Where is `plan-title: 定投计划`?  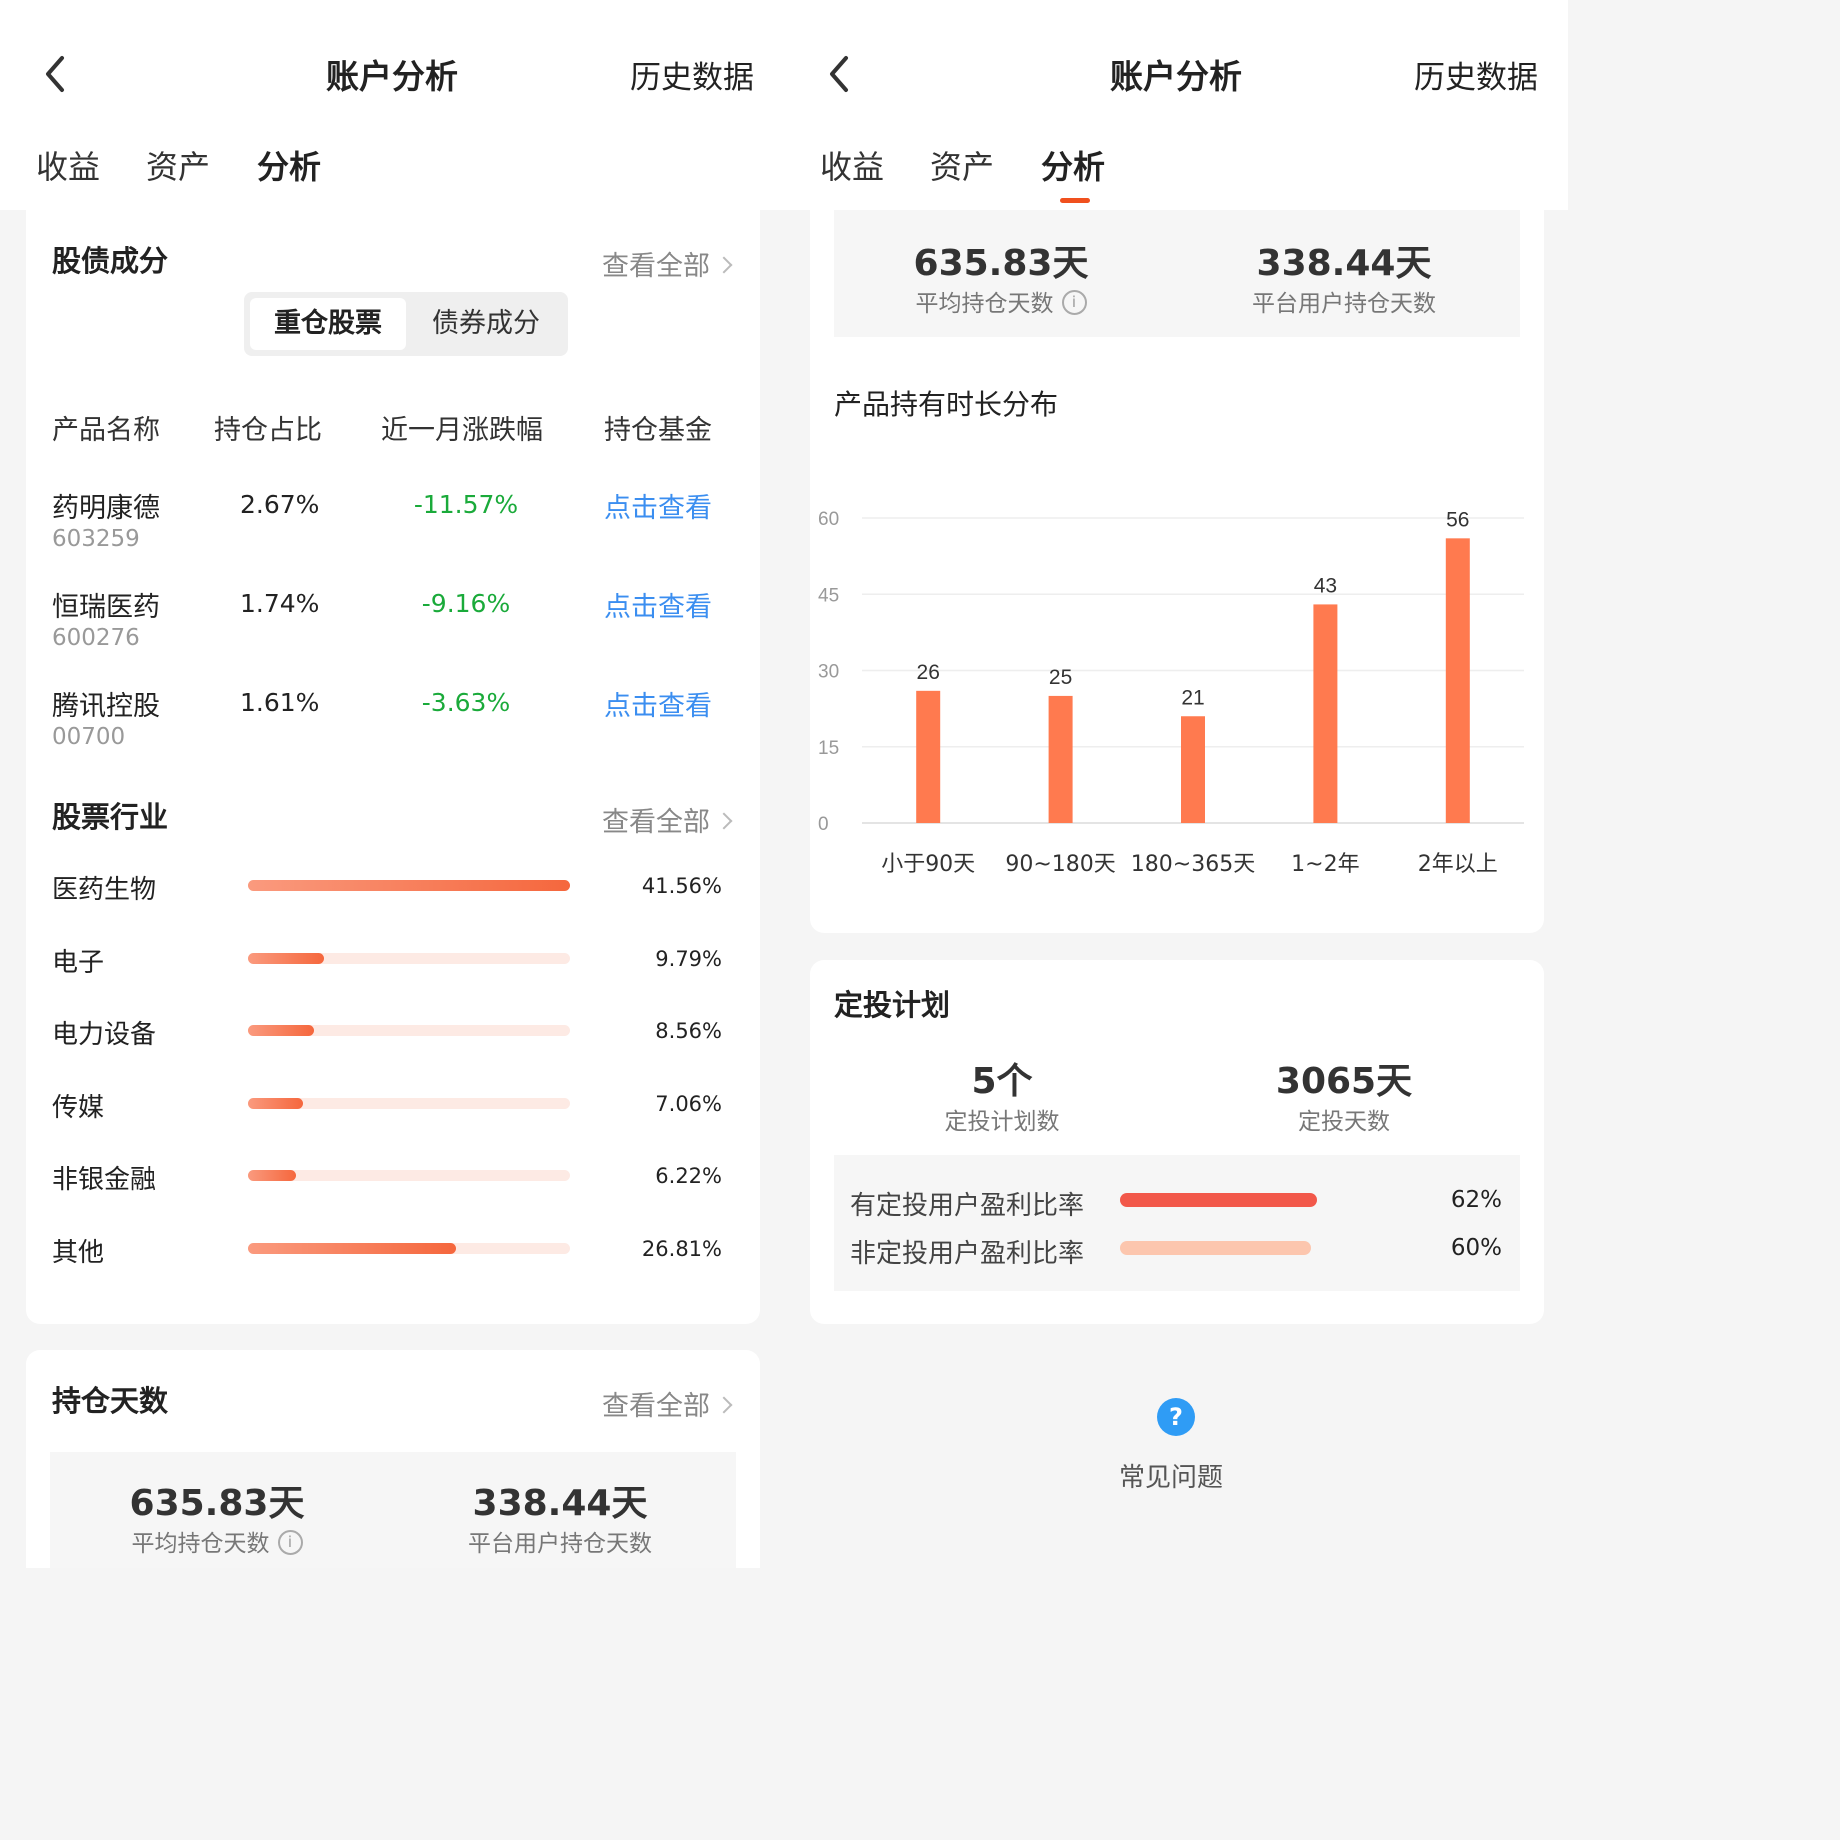 plan-title: 定投计划 is located at coordinates (892, 1005).